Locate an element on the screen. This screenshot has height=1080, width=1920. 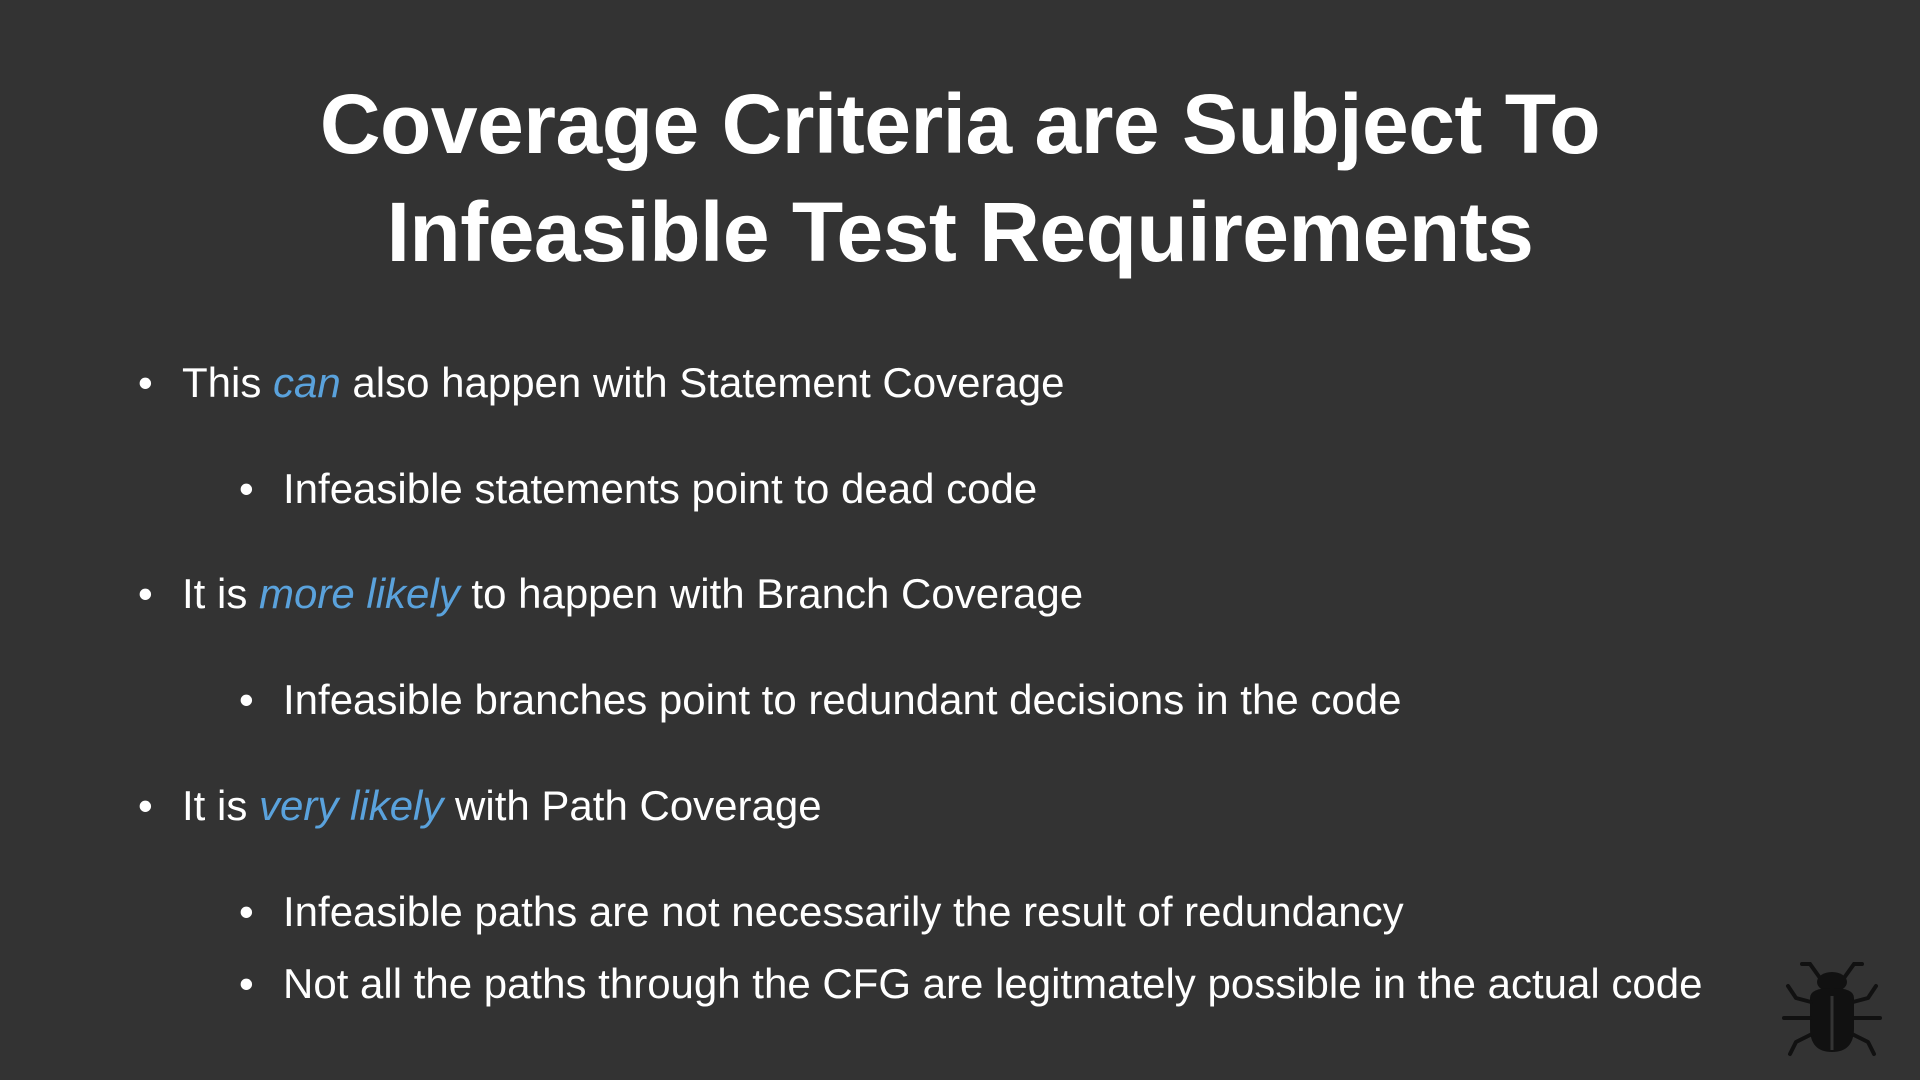
bullet-emphasis: very likely is located at coordinates (351, 805).